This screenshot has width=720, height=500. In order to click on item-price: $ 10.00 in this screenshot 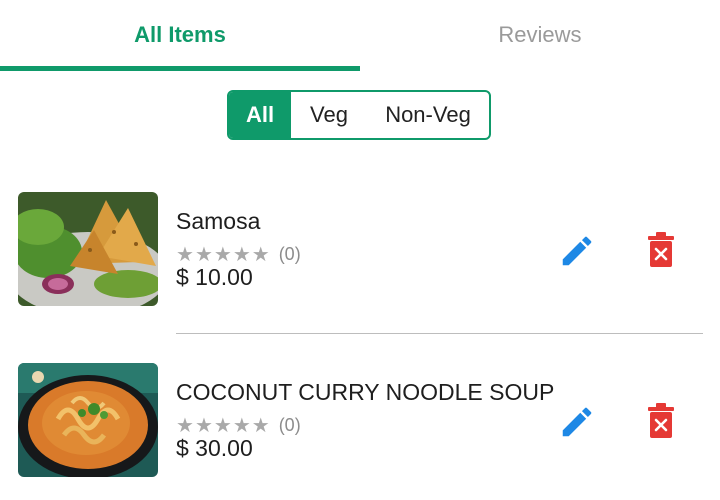, I will do `click(214, 277)`.